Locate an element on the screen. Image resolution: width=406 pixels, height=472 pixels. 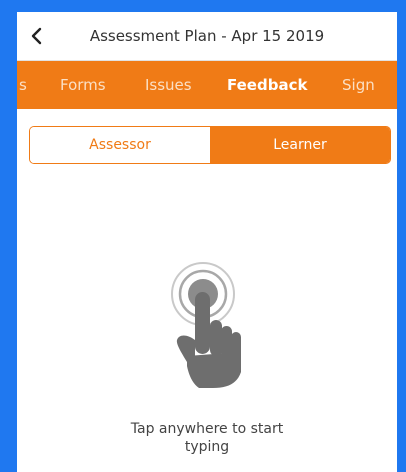
header-bar: Assessment Plan - Apr 15 2019 is located at coordinates (207, 36).